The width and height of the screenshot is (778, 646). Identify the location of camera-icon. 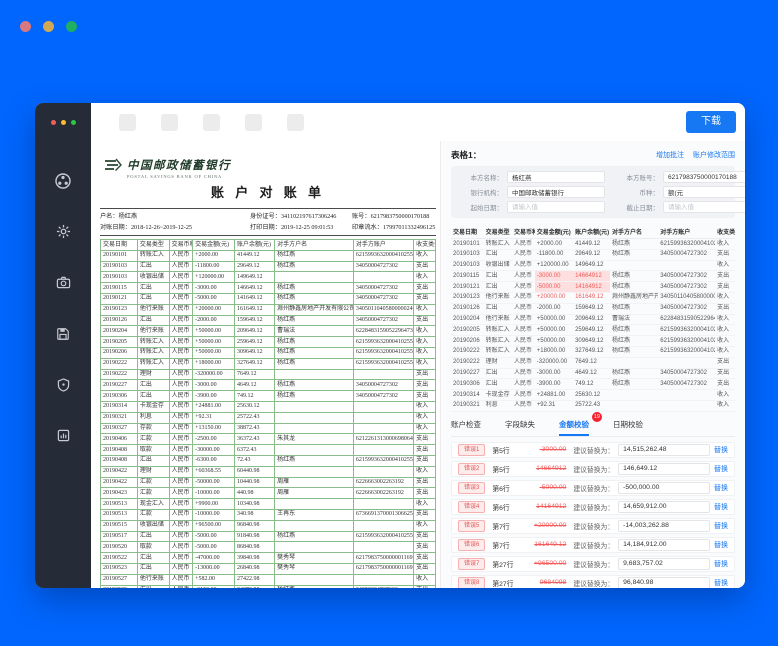
(63, 282).